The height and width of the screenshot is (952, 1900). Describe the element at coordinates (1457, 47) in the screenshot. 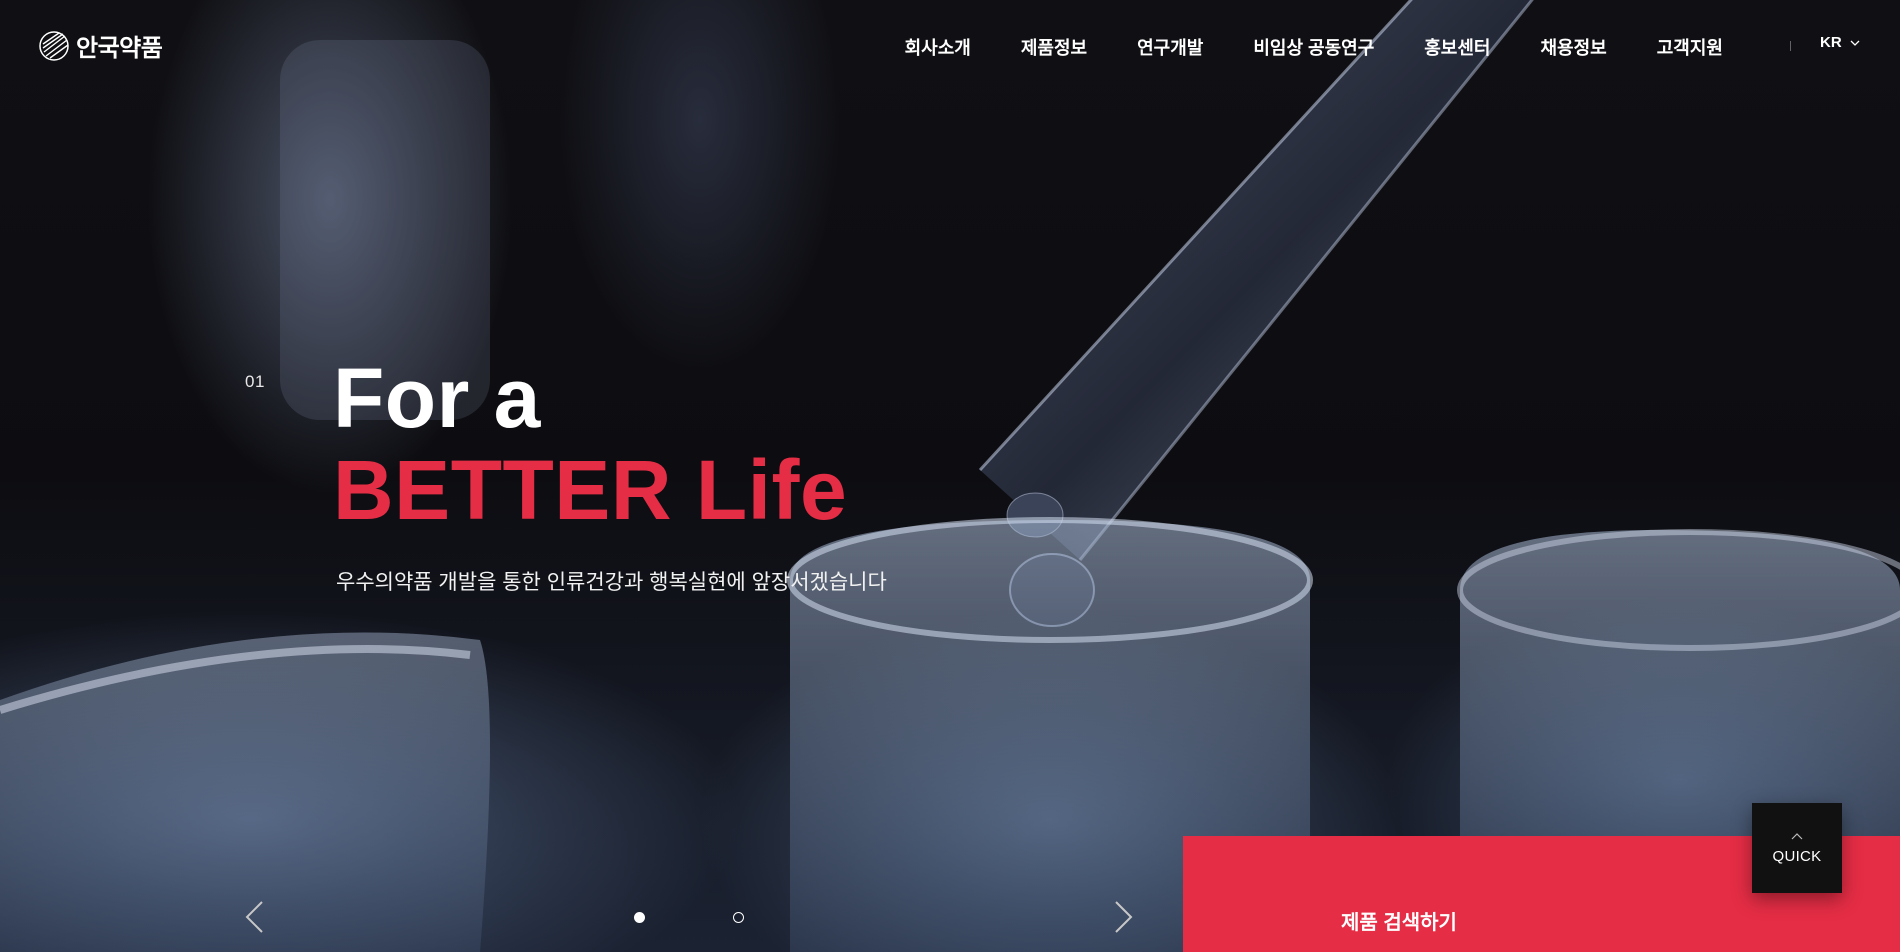

I see `nav-item-pr-center: 홍보센터` at that location.